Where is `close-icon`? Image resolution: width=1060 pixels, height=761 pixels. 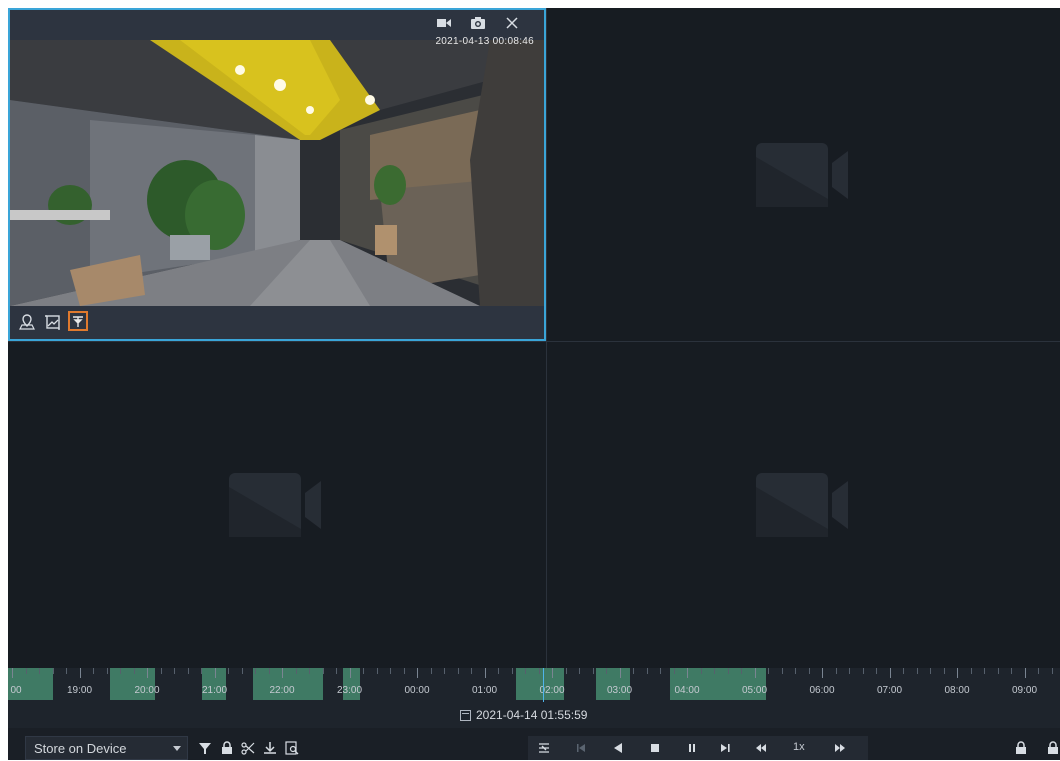 close-icon is located at coordinates (512, 23).